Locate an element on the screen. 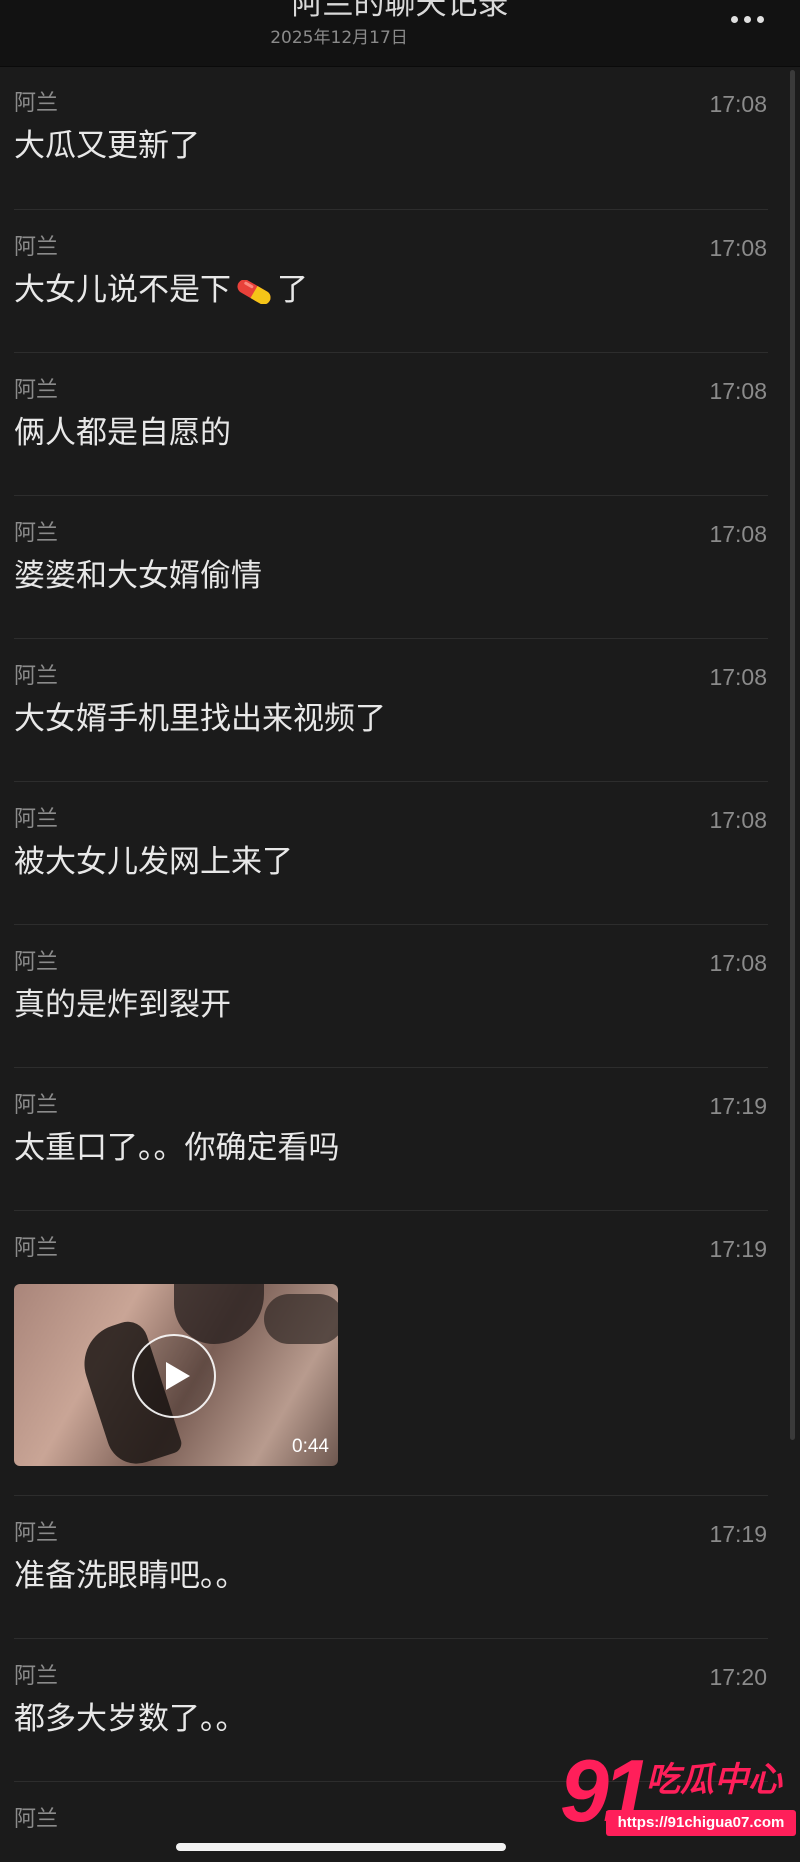 This screenshot has width=800, height=1862. message-text: 大女儿说不是下 了 is located at coordinates (161, 290).